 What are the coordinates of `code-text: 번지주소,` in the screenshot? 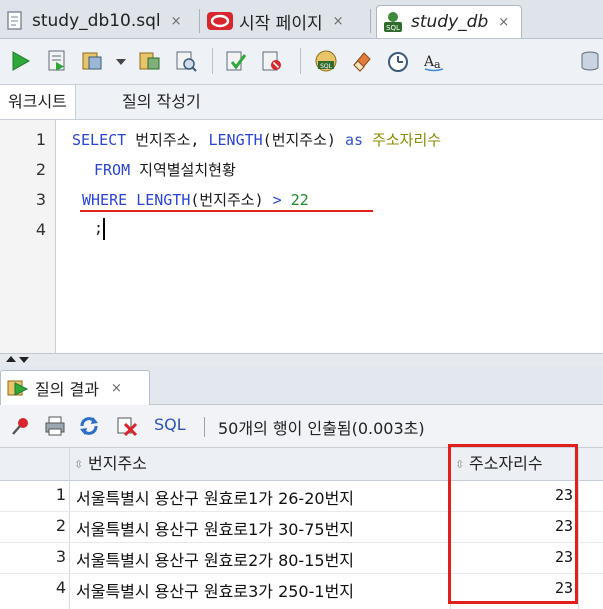 It's located at (167, 140).